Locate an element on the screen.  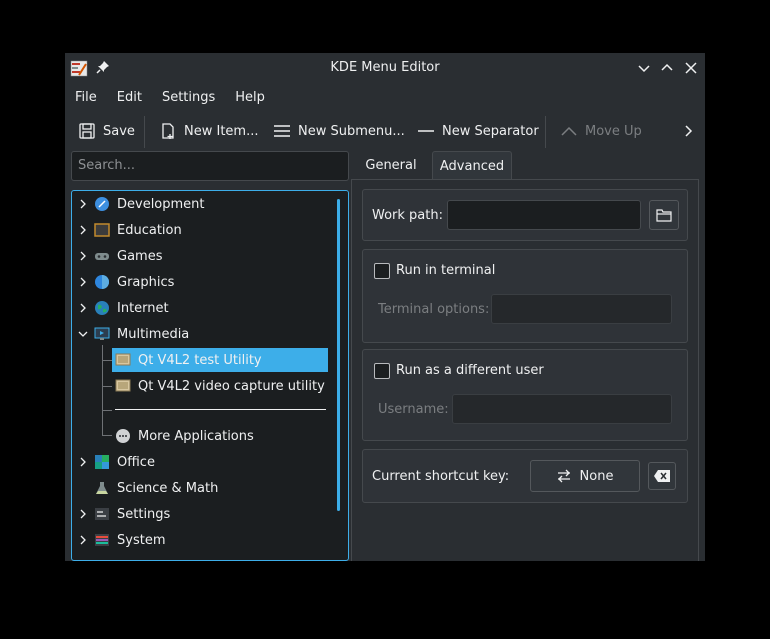
menu-edit: Edit is located at coordinates (129, 97).